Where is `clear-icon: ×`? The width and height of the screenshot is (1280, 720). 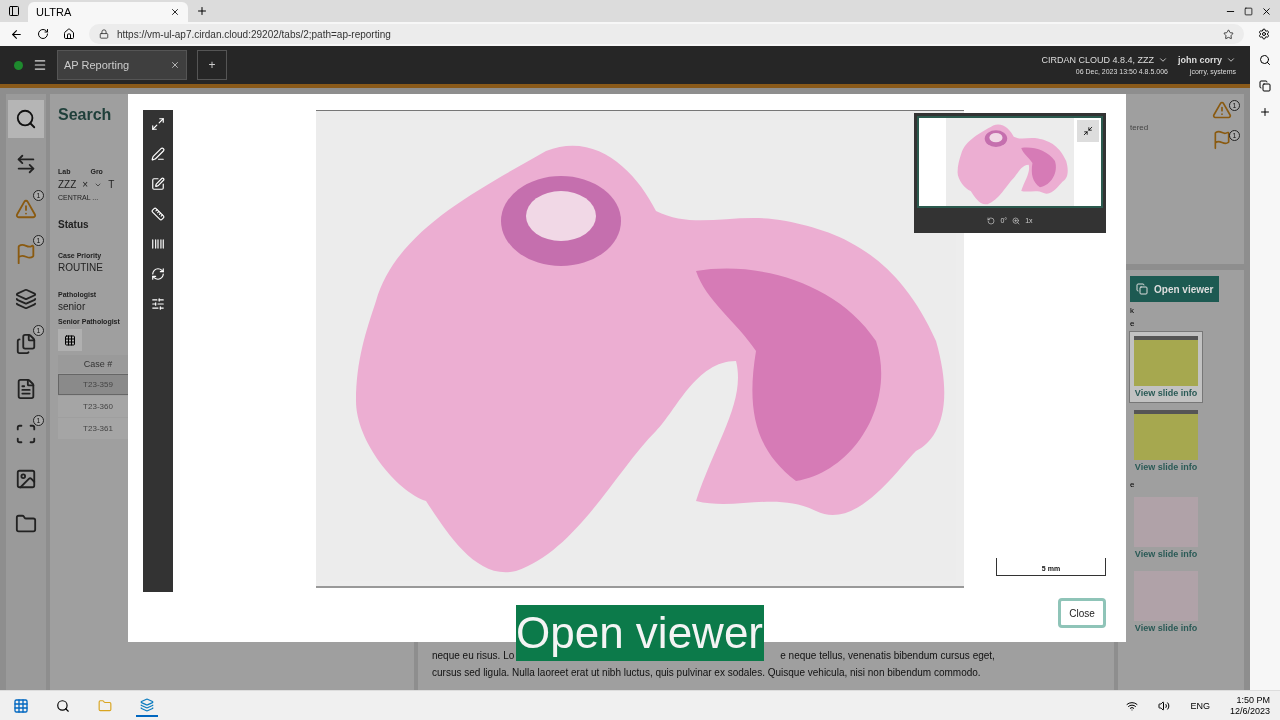
clear-icon: × is located at coordinates (85, 184).